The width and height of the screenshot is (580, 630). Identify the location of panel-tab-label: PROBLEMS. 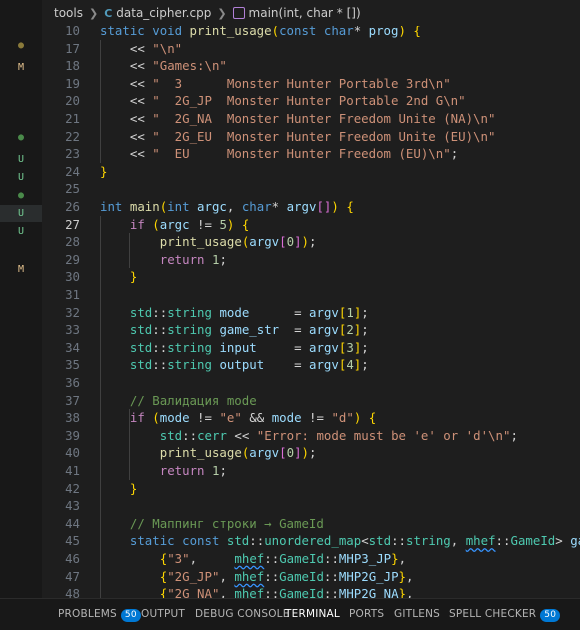
(87, 614).